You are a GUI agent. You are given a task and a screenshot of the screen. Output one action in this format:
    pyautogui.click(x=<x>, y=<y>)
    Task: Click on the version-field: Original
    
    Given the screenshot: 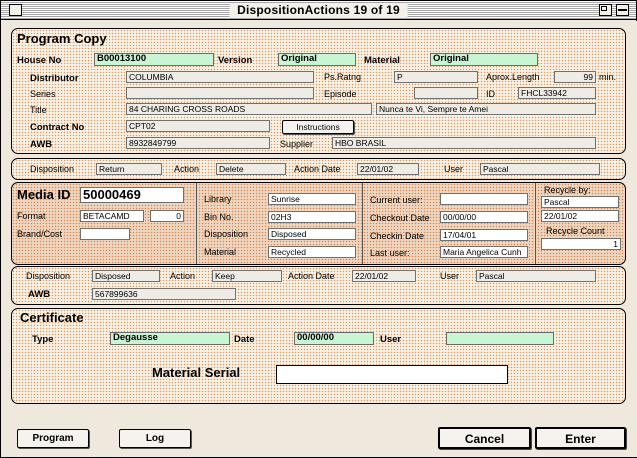 What is the action you would take?
    pyautogui.click(x=317, y=59)
    